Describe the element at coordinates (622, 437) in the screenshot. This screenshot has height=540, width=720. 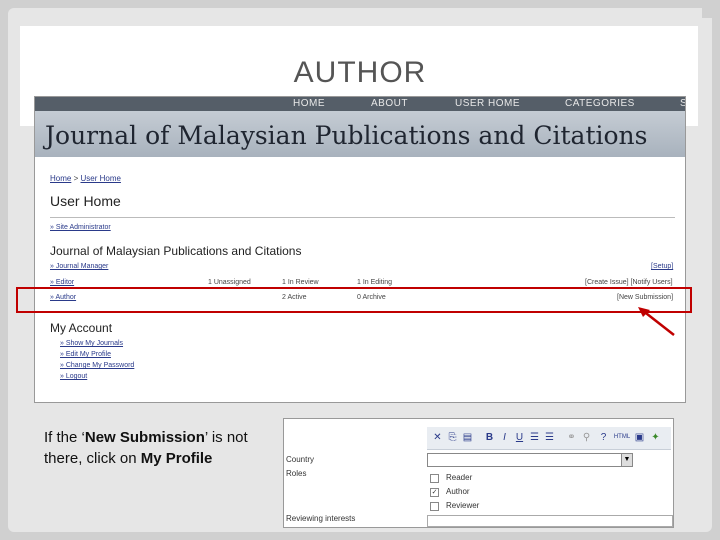
I see `html-icon: HTML` at that location.